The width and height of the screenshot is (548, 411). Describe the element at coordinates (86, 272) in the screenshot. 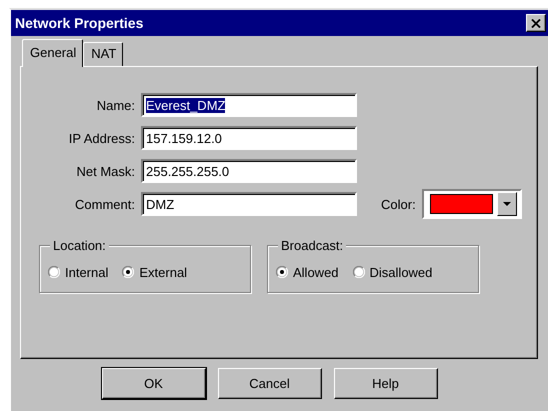

I see `radio-label: Internal` at that location.